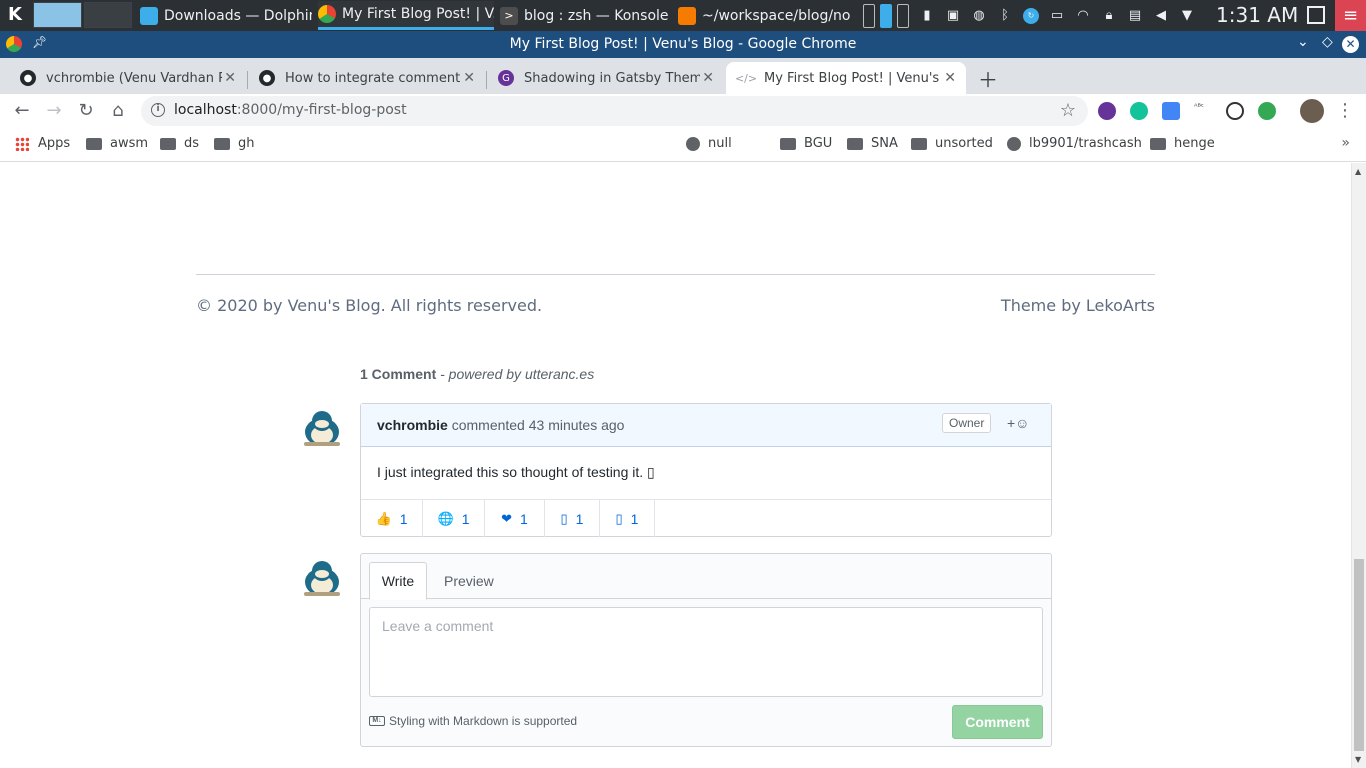 The image size is (1366, 768). I want to click on clipboard-icon: ▤, so click(1135, 16).